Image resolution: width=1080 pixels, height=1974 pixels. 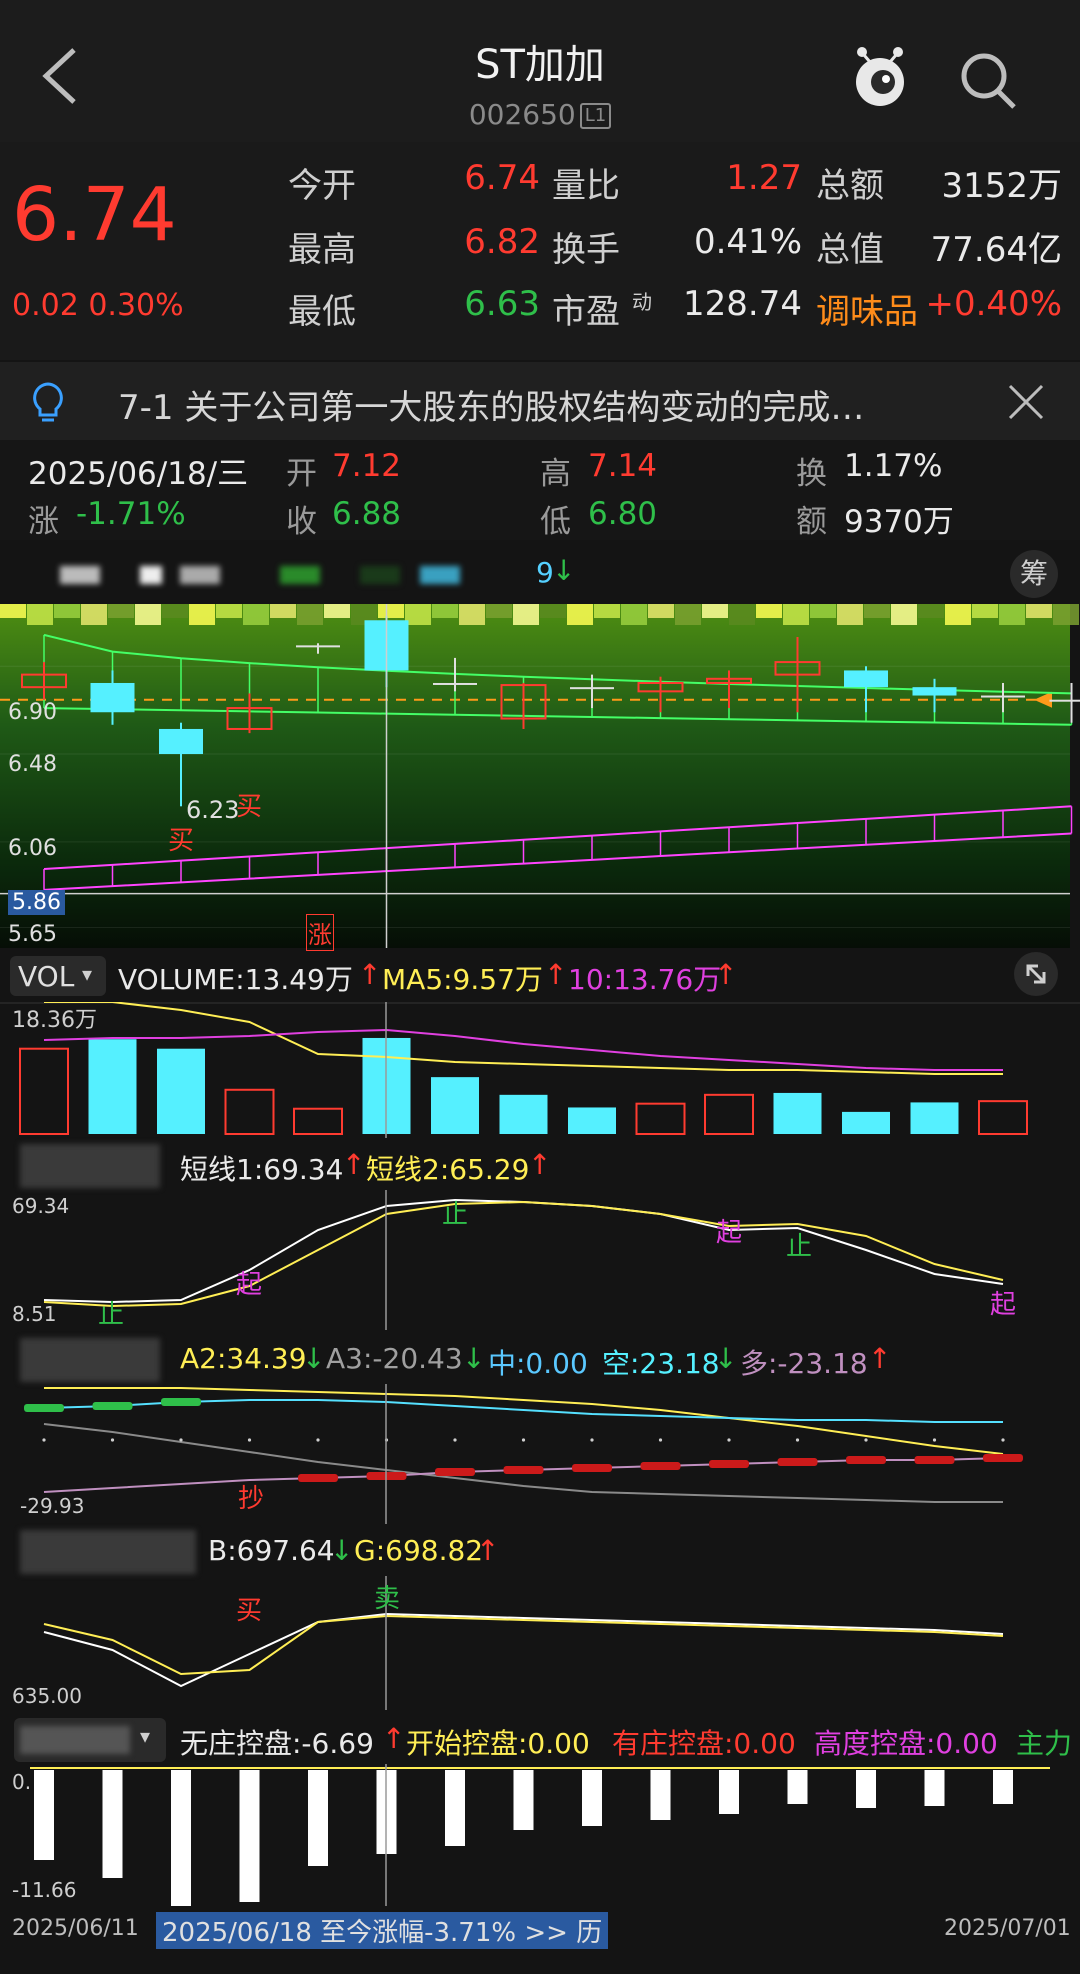 I want to click on indicator-bg-chart: 635.00 买 卖, so click(x=540, y=1643).